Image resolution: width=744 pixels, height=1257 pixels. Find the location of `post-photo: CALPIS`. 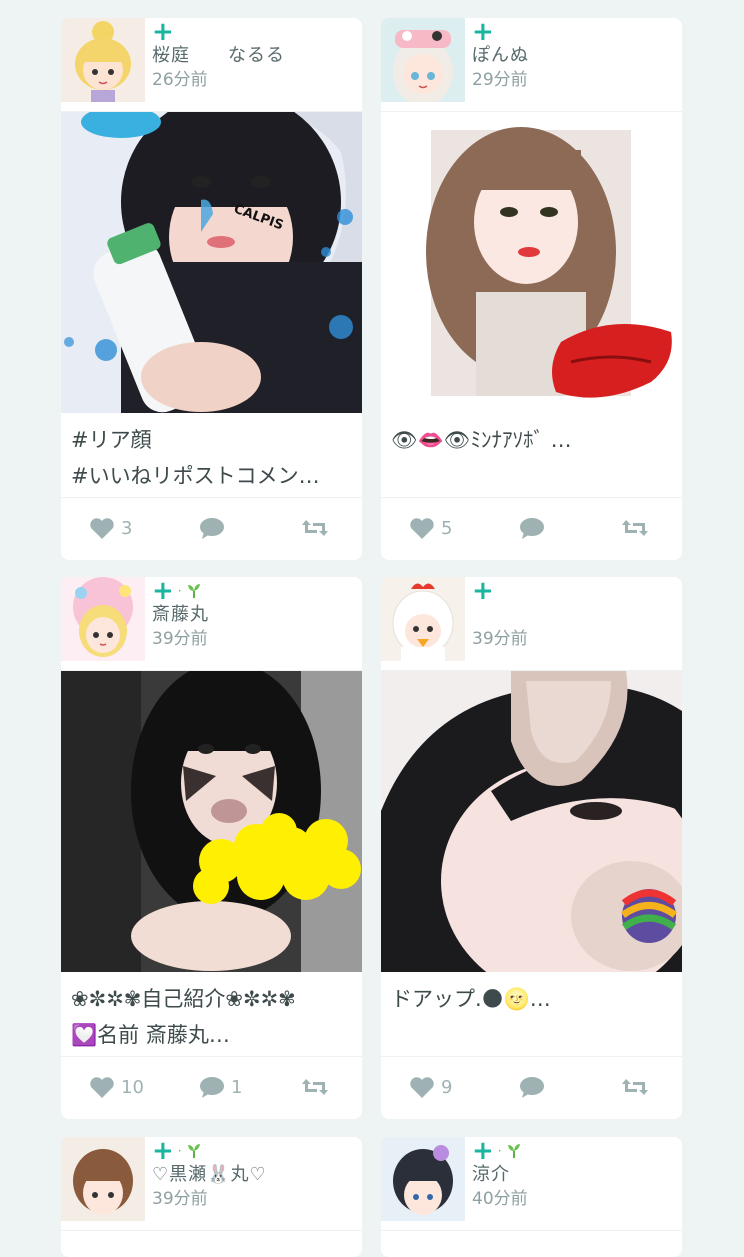

post-photo: CALPIS is located at coordinates (211, 262).